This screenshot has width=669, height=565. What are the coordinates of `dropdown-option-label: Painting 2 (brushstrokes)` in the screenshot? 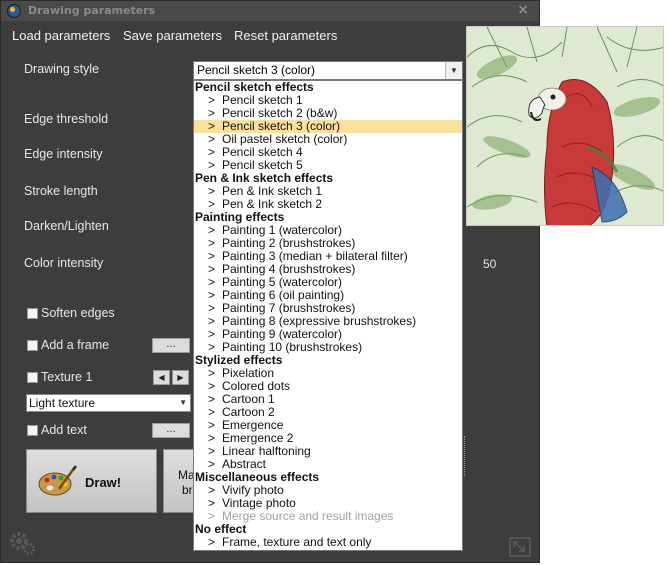 It's located at (289, 243).